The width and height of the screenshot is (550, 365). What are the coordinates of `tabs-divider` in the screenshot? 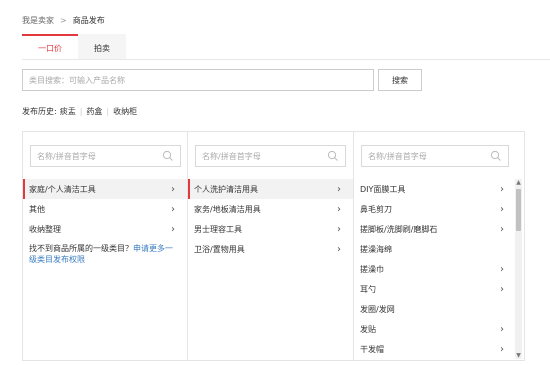 It's located at (286, 59).